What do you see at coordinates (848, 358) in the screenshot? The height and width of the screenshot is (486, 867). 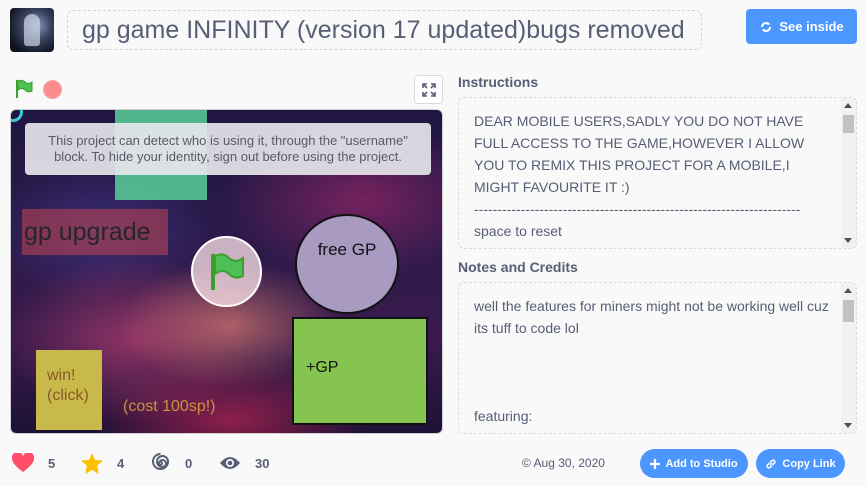 I see `notes-scrollbar` at bounding box center [848, 358].